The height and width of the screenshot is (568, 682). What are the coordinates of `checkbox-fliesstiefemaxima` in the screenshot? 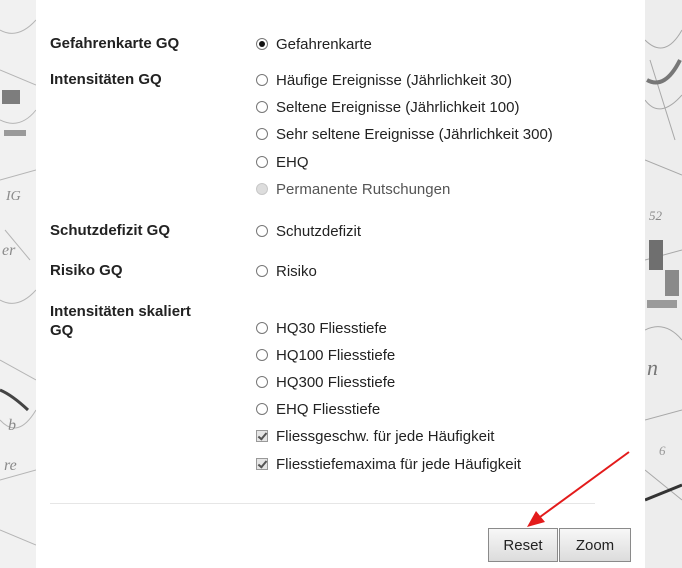 It's located at (262, 464).